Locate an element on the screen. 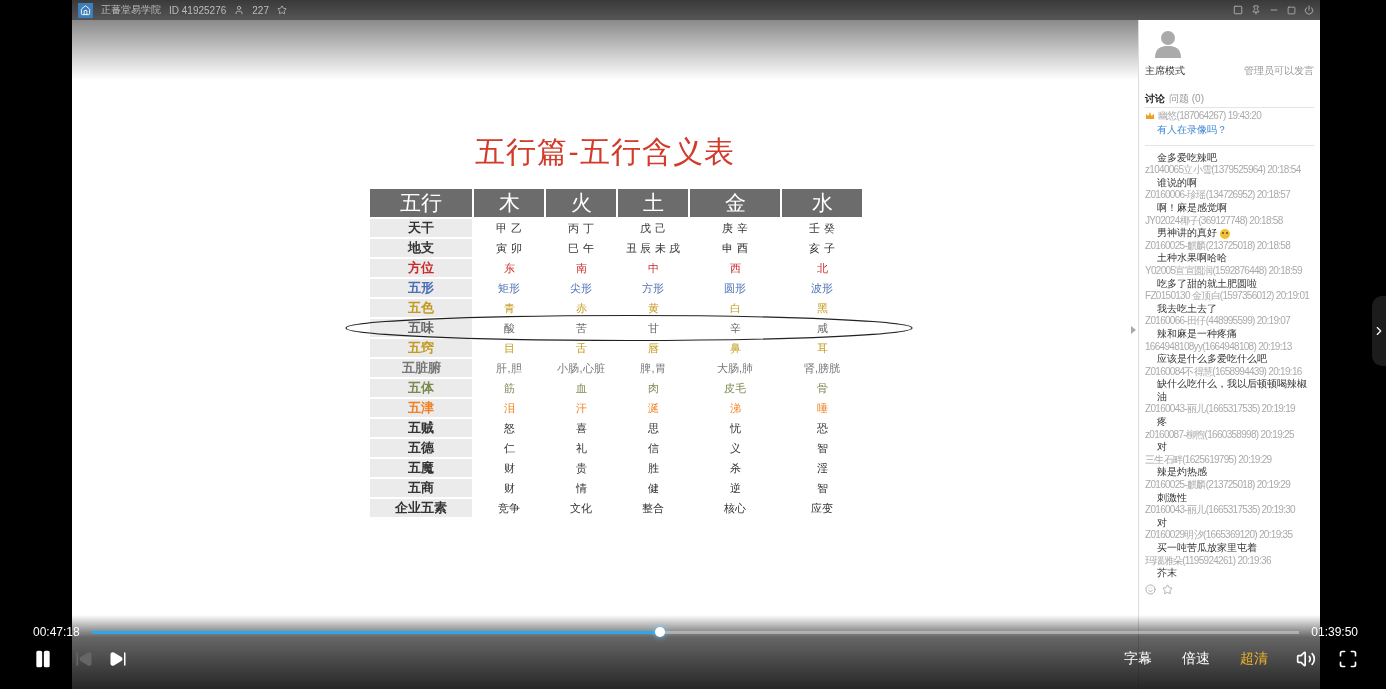  table-cell-text: 涎 is located at coordinates (653, 408).